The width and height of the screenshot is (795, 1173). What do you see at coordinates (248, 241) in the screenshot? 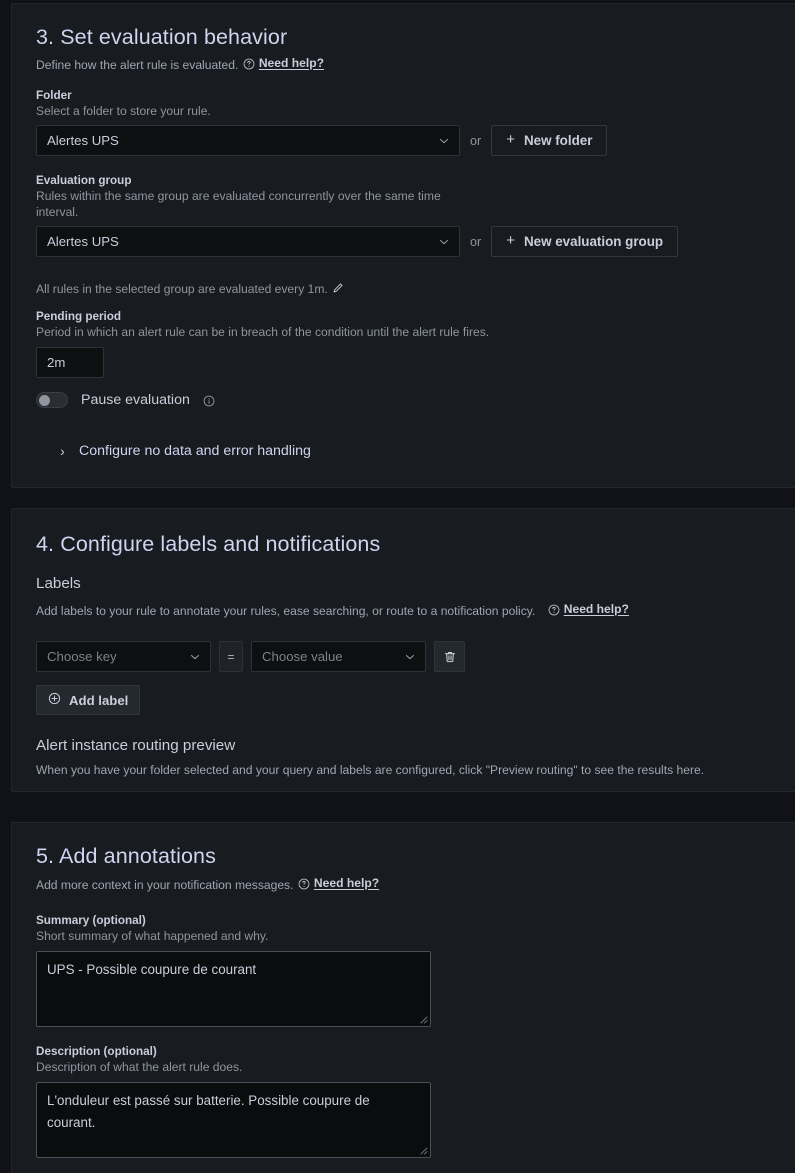
I see `evaluation-group-select: Alertes UPS` at bounding box center [248, 241].